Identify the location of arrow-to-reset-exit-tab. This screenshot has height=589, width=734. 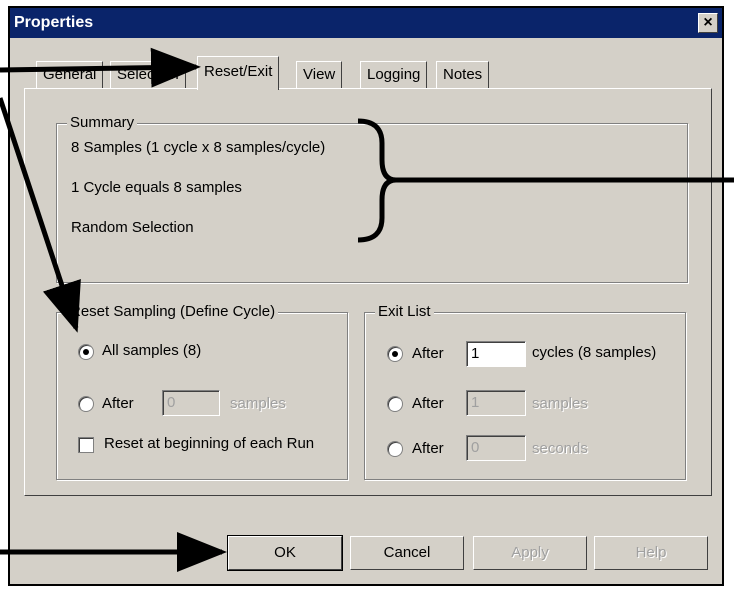
(100, 67).